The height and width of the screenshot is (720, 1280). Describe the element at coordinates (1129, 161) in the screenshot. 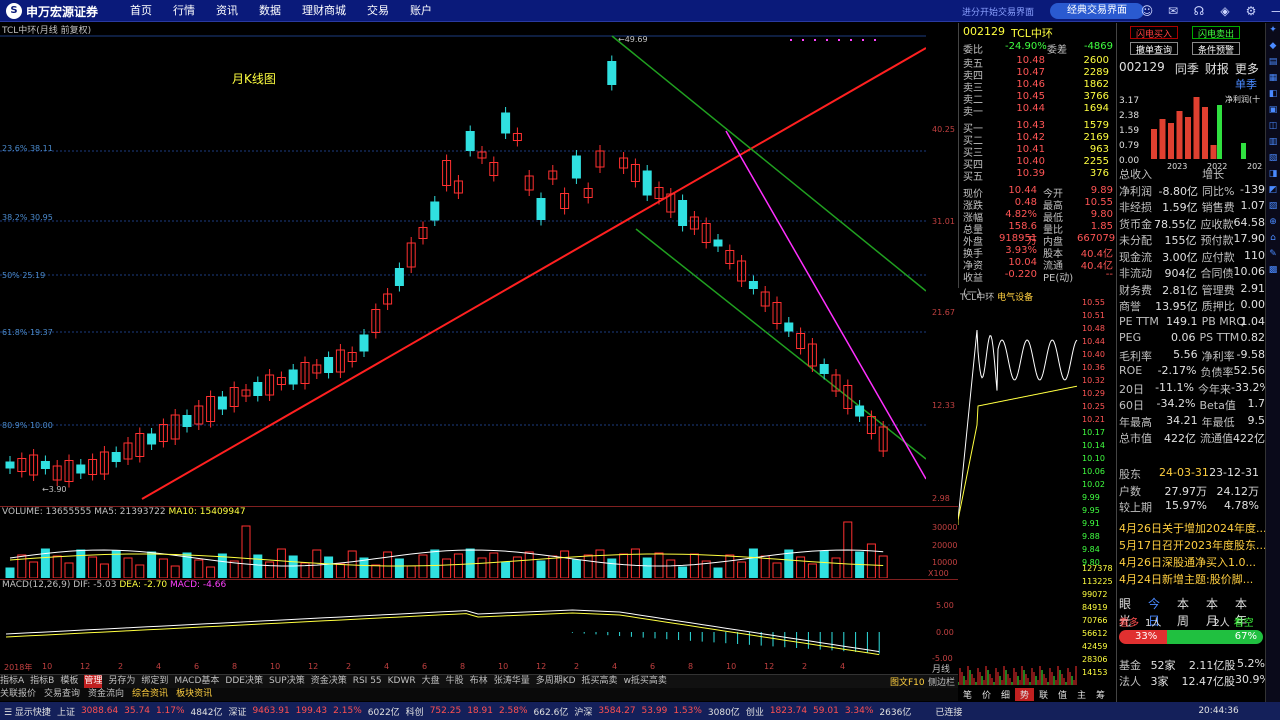

I see `profit-axis-tick: 0.00` at that location.